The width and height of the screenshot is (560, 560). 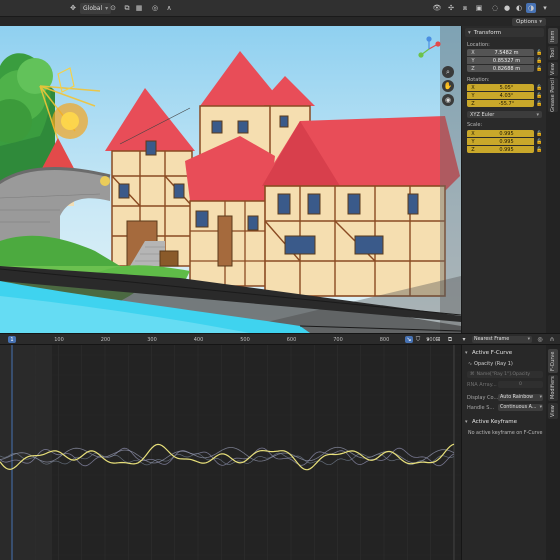 I want to click on active-keyframe-title: Active Keyframe, so click(x=495, y=421).